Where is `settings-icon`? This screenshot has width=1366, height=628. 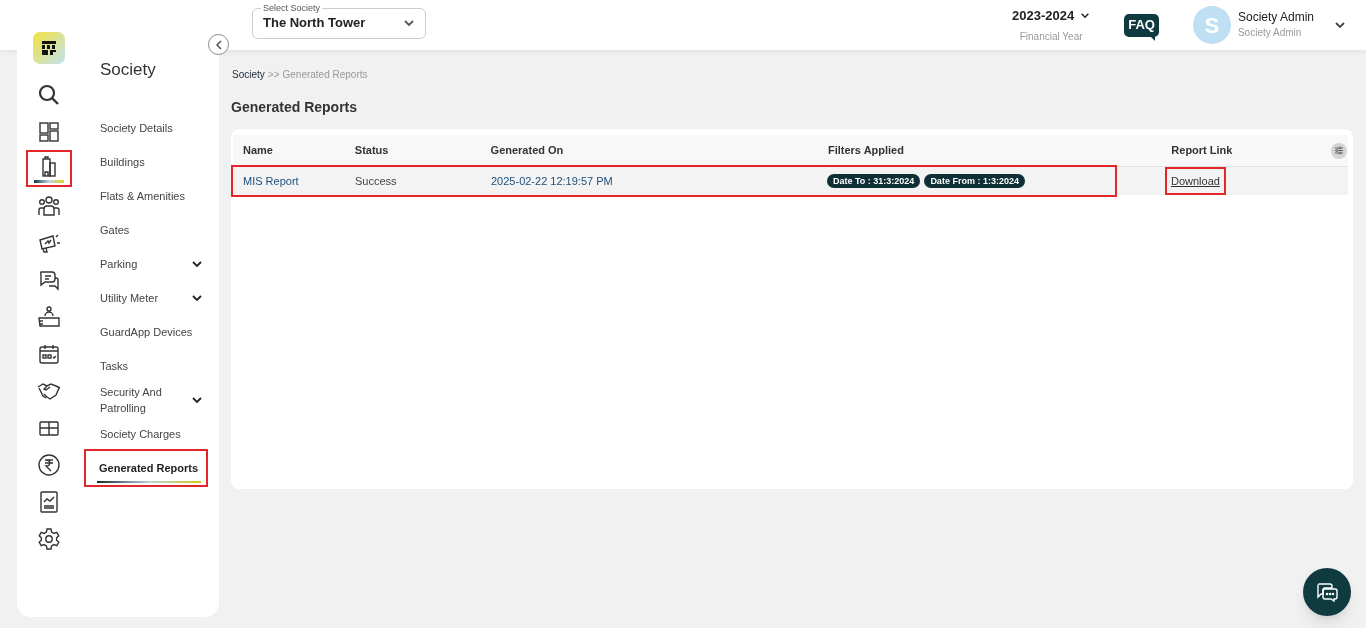
settings-icon is located at coordinates (49, 538).